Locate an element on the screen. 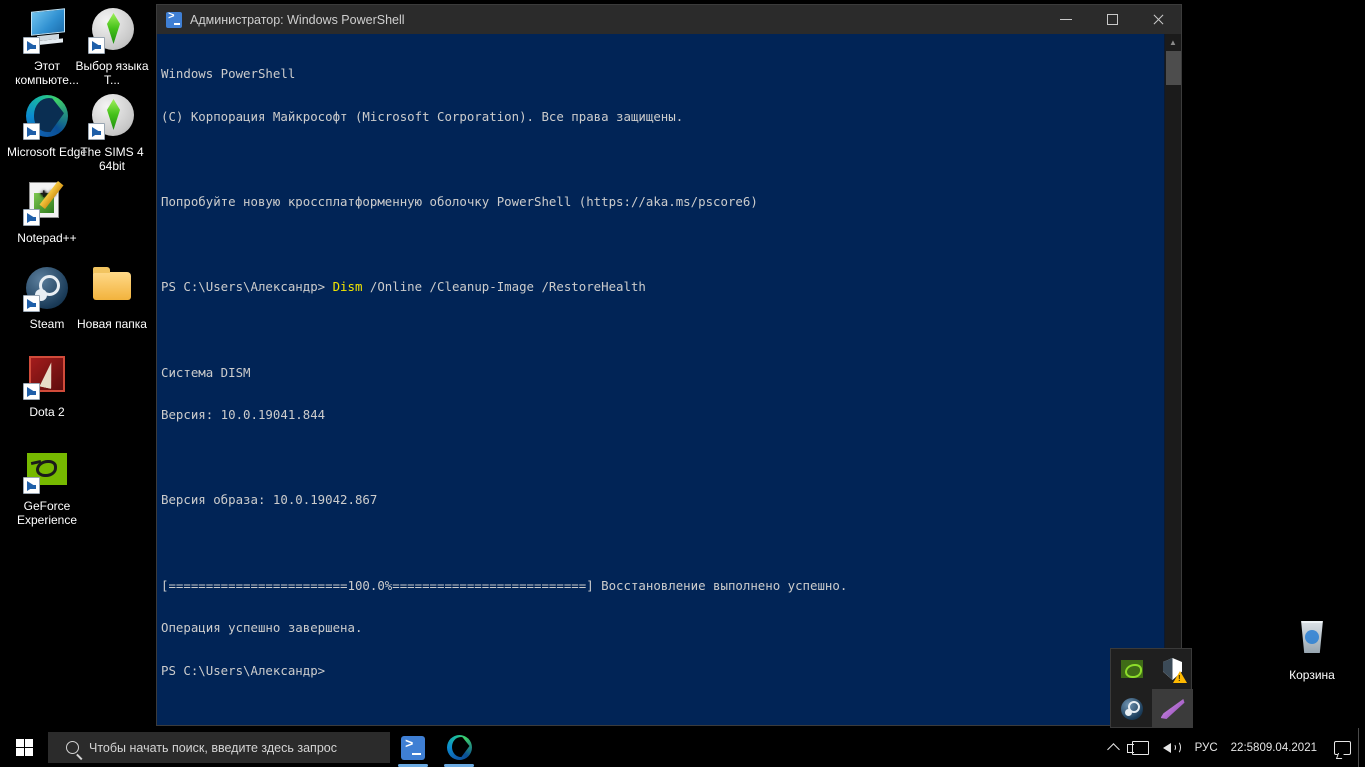 Image resolution: width=1365 pixels, height=767 pixels. window-titlebar: Администратор: Windows PowerShell is located at coordinates (669, 19).